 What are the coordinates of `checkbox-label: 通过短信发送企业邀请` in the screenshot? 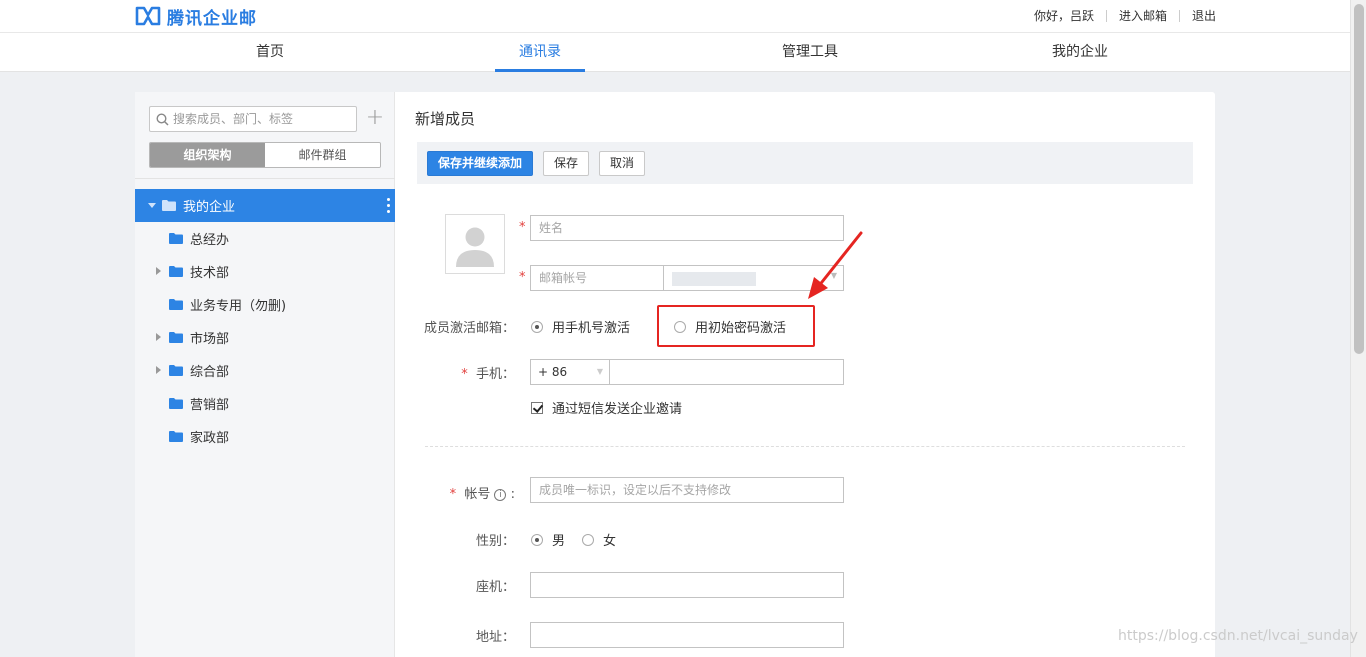 It's located at (617, 409).